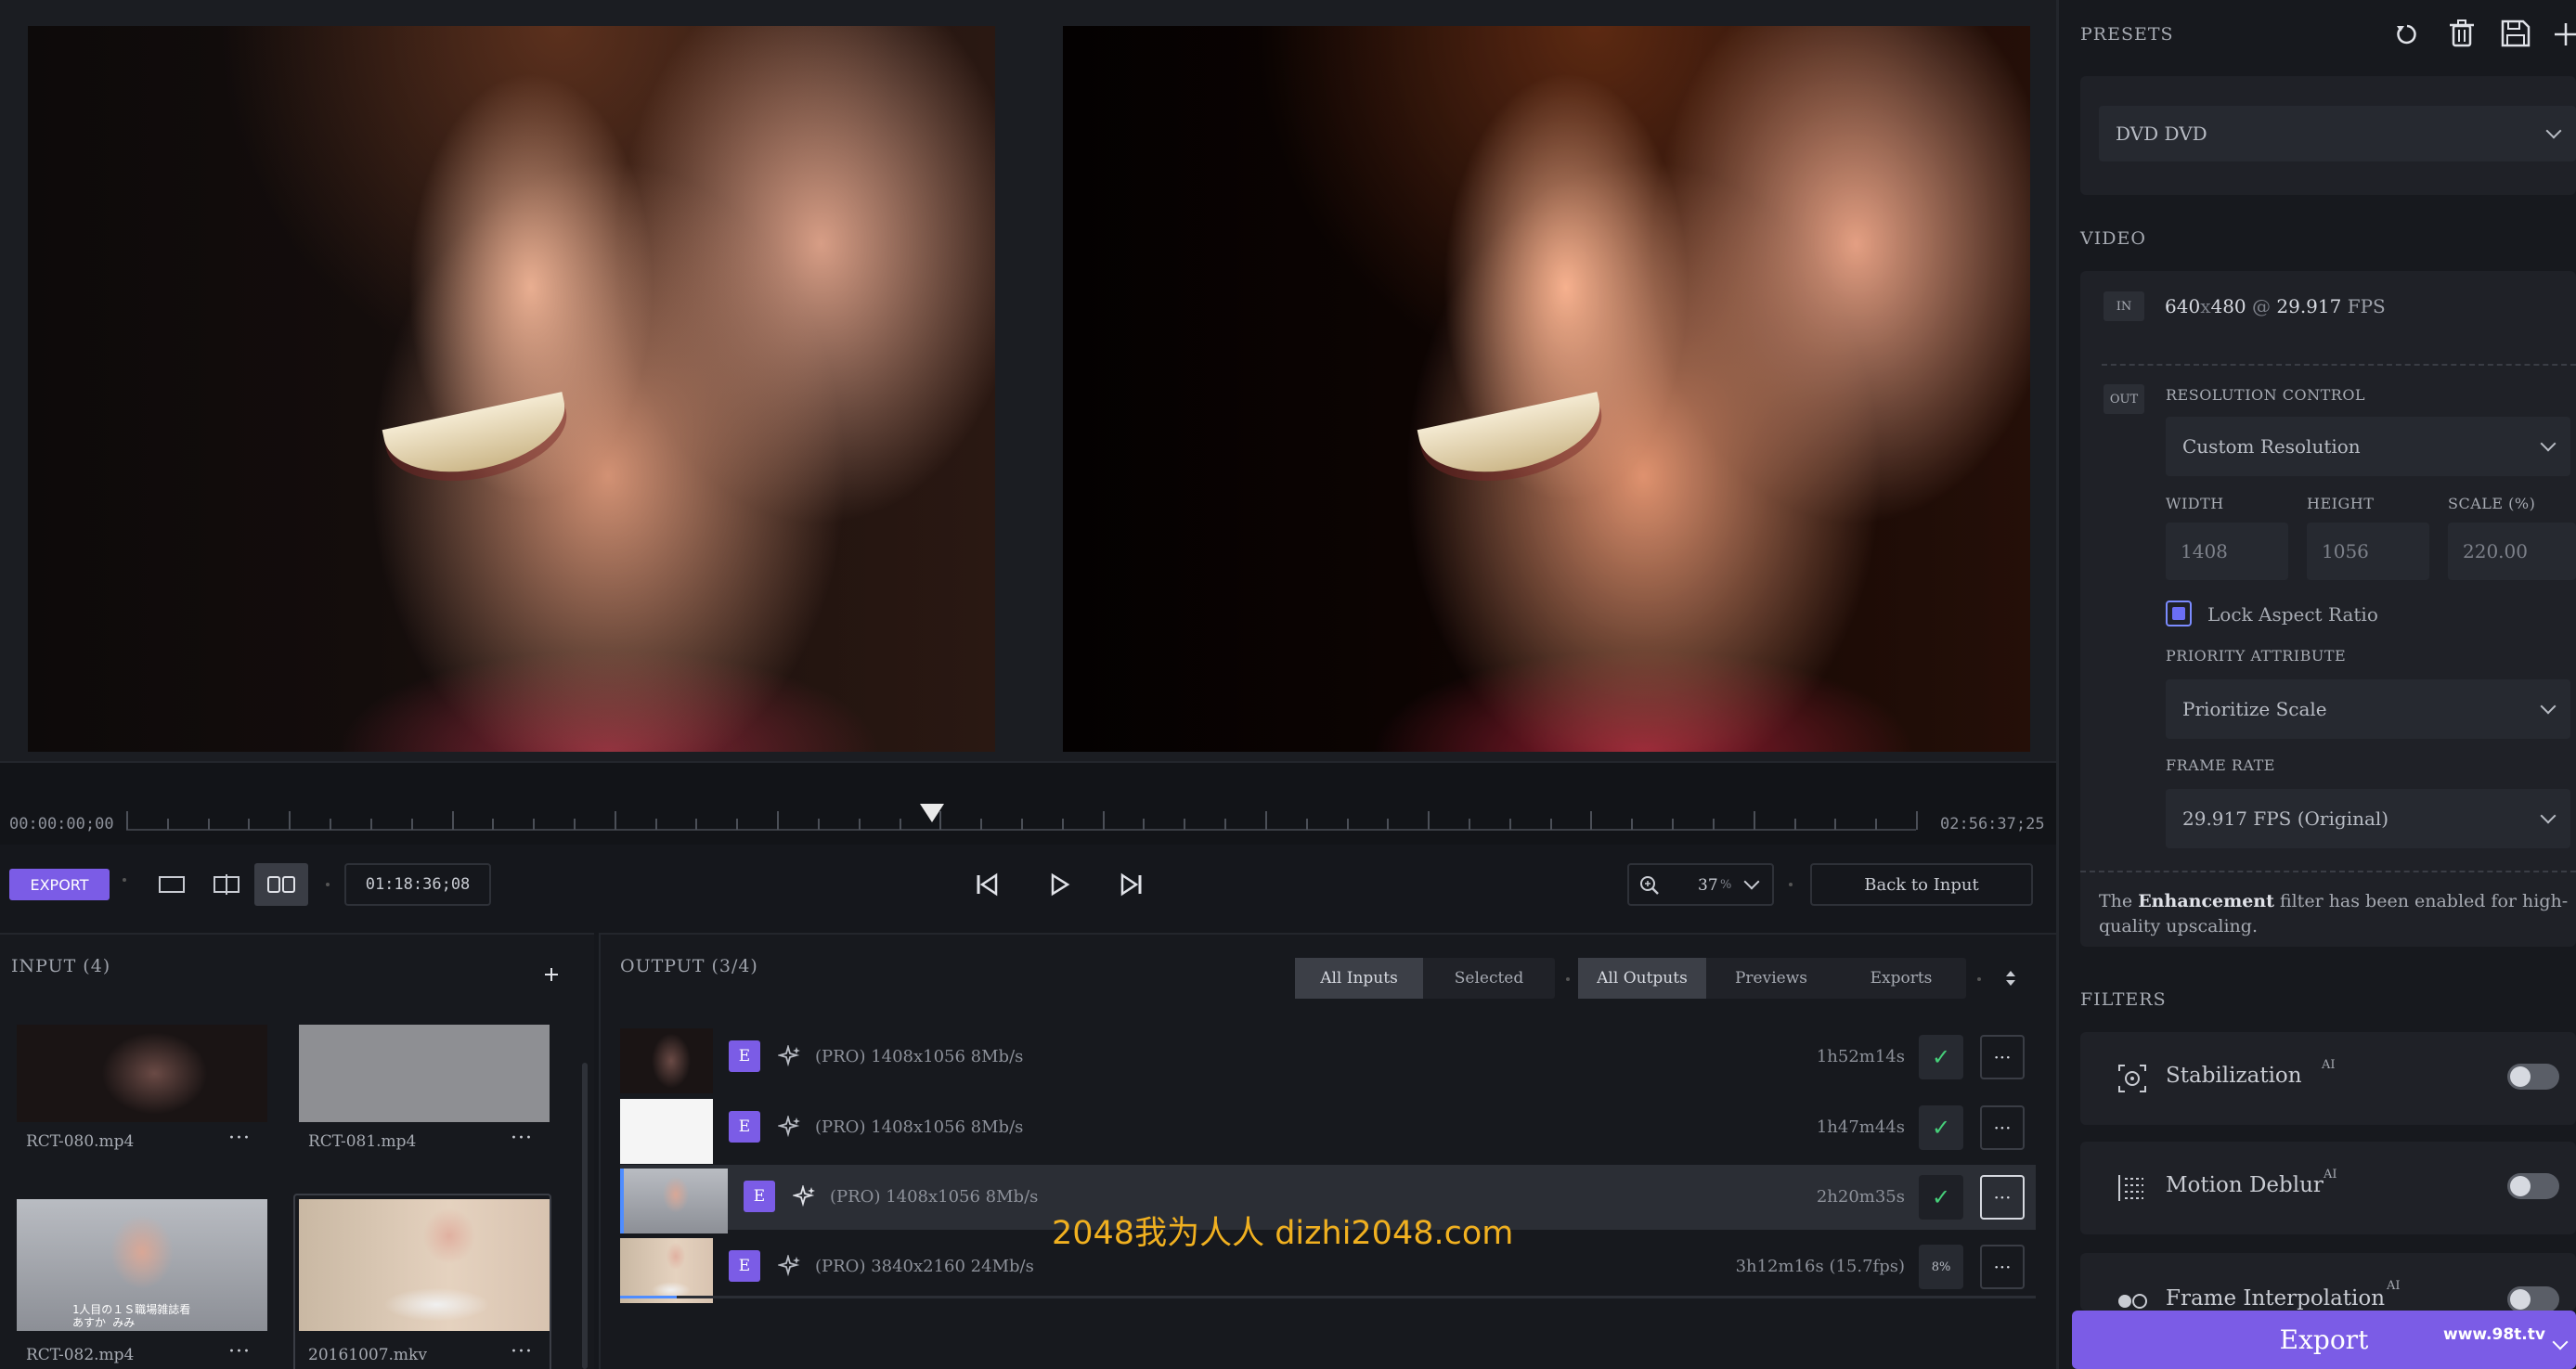 The height and width of the screenshot is (1369, 2576). I want to click on filter-name: Frame Interpolation, so click(2276, 1298).